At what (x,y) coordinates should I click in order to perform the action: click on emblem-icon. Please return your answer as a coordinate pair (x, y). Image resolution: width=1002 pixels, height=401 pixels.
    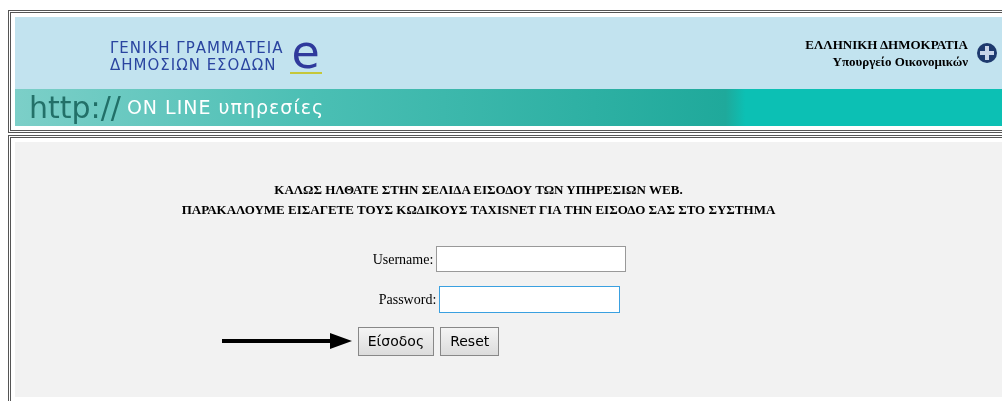
    Looking at the image, I should click on (987, 53).